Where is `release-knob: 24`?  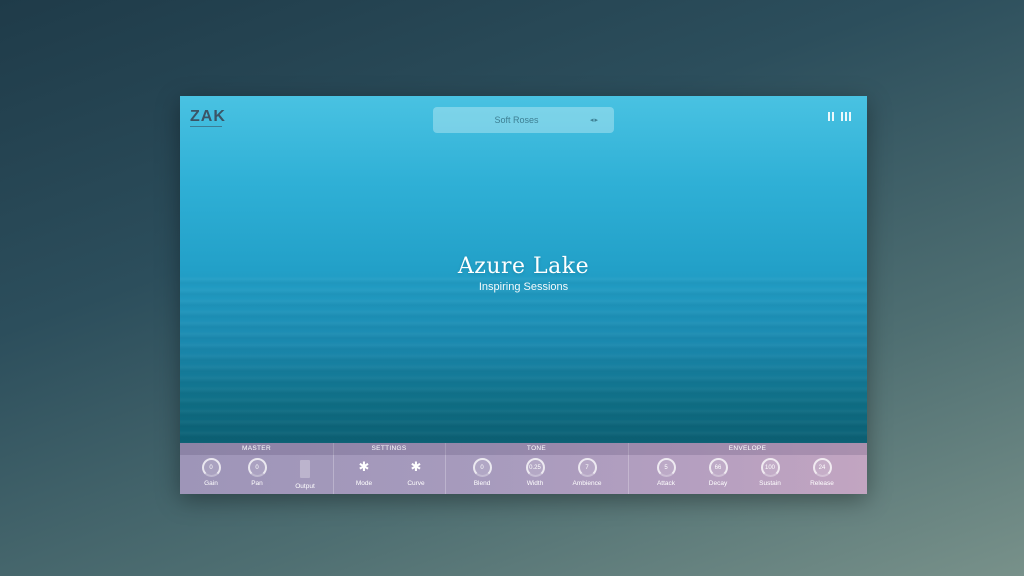
release-knob: 24 is located at coordinates (822, 467).